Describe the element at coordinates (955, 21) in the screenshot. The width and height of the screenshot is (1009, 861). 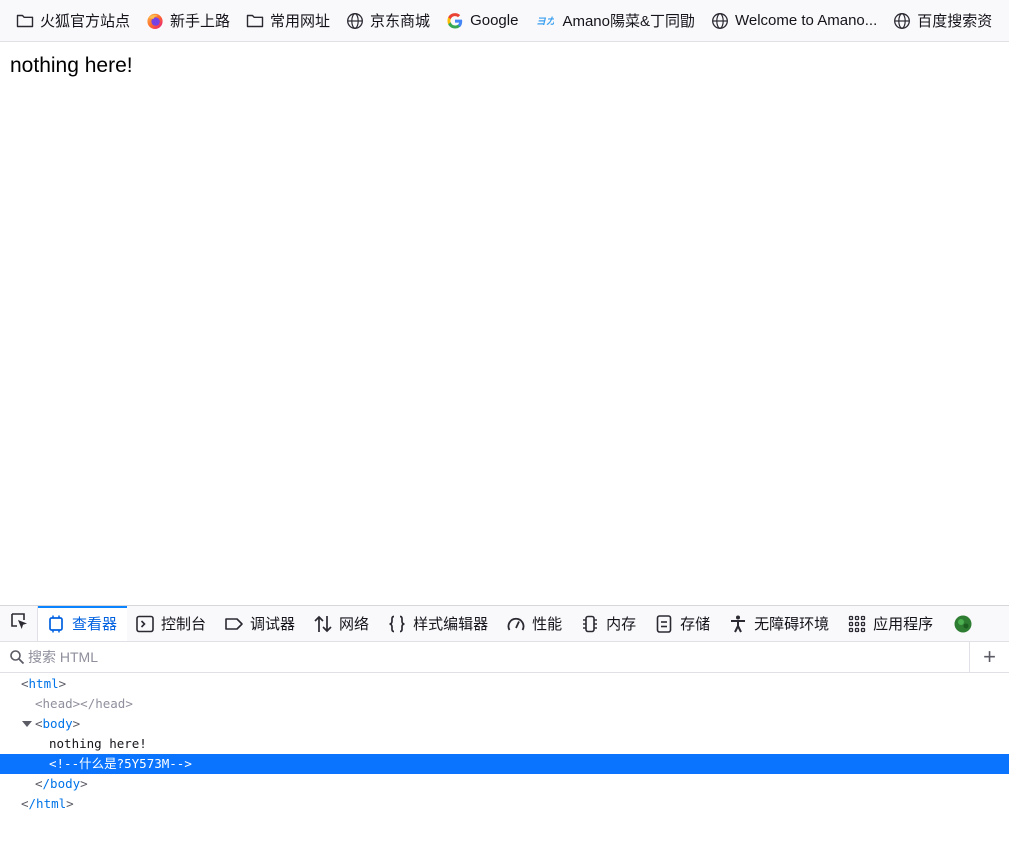
I see `bookmark-label: 百度搜索资` at that location.